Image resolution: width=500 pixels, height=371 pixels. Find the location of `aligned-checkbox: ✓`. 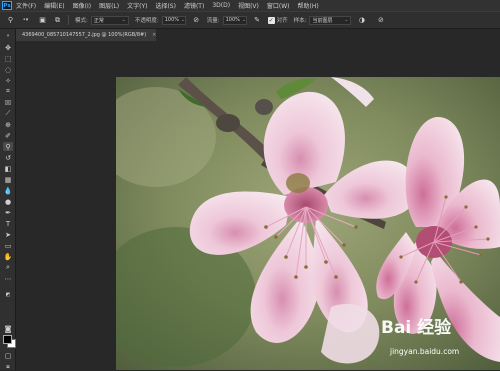

aligned-checkbox: ✓ is located at coordinates (271, 20).